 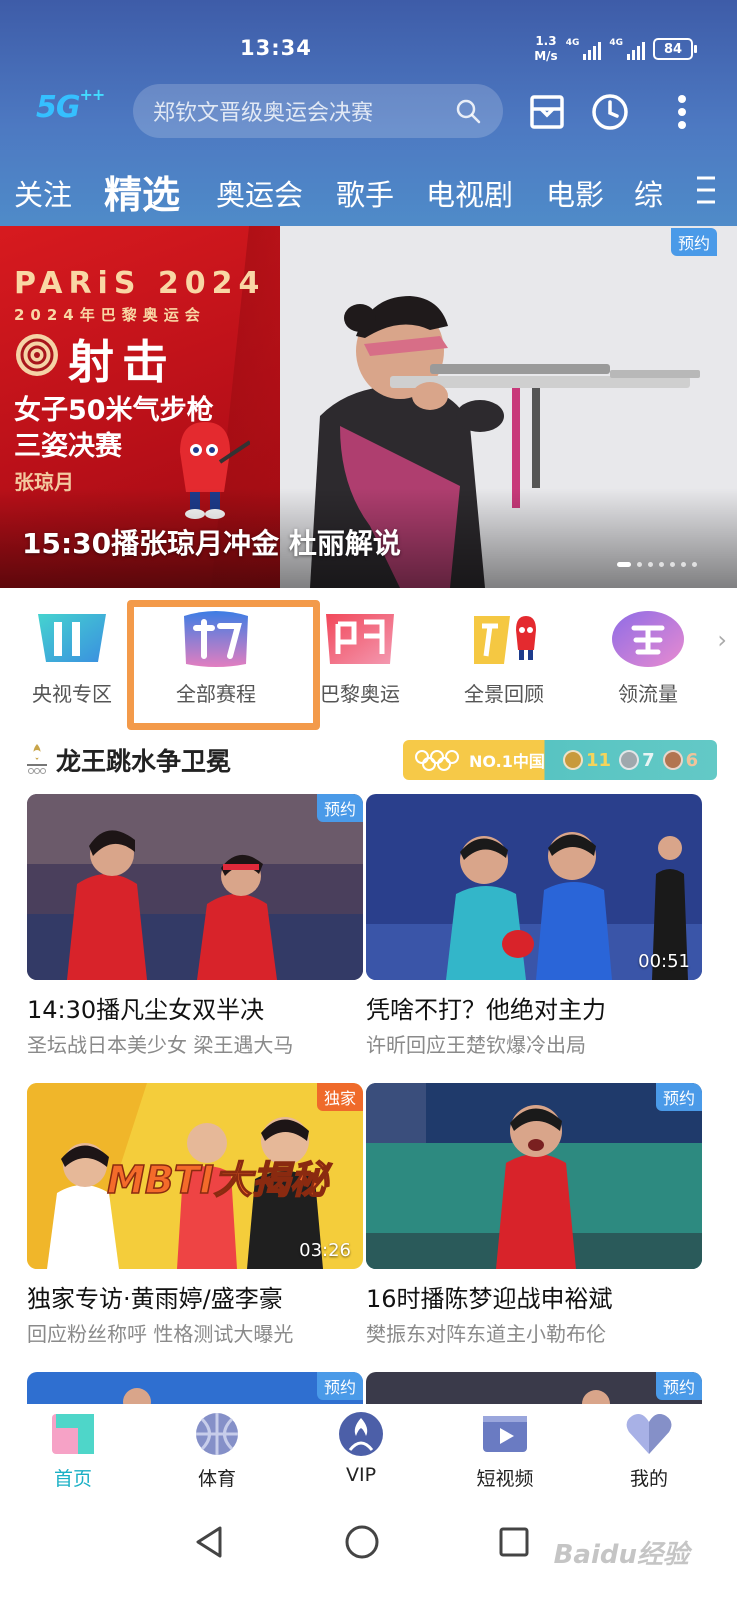 What do you see at coordinates (469, 193) in the screenshot?
I see `tab-tv-series: 电视剧` at bounding box center [469, 193].